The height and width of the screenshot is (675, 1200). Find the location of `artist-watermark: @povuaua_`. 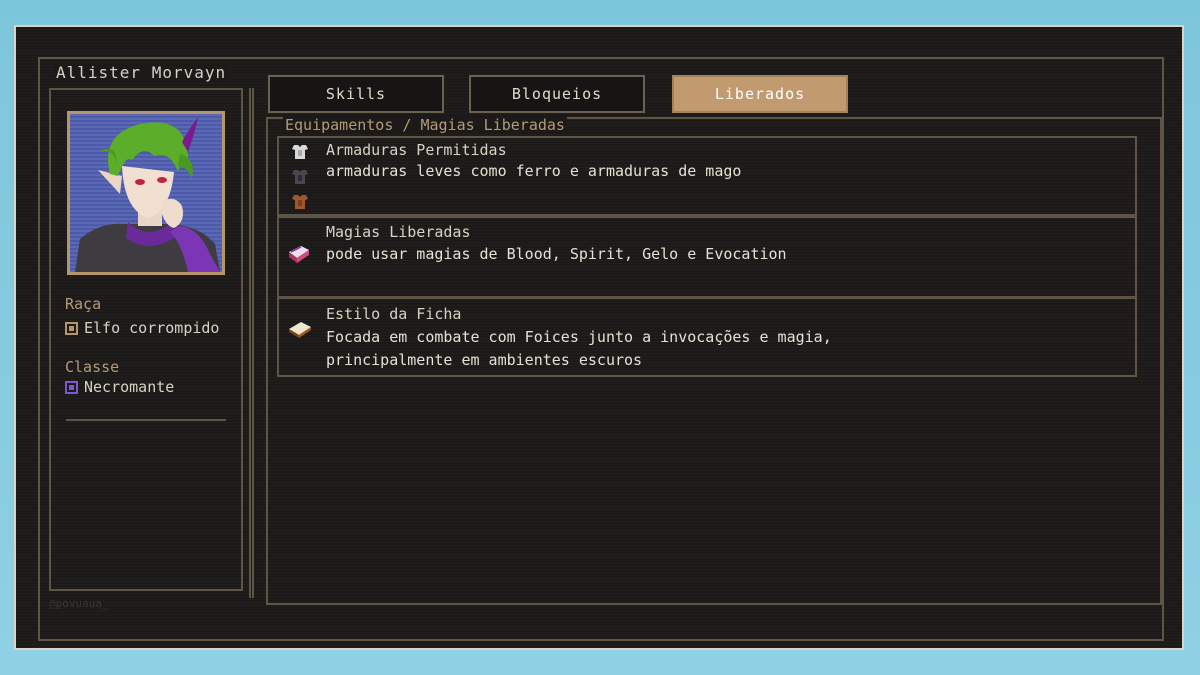

artist-watermark: @povuaua_ is located at coordinates (79, 603).